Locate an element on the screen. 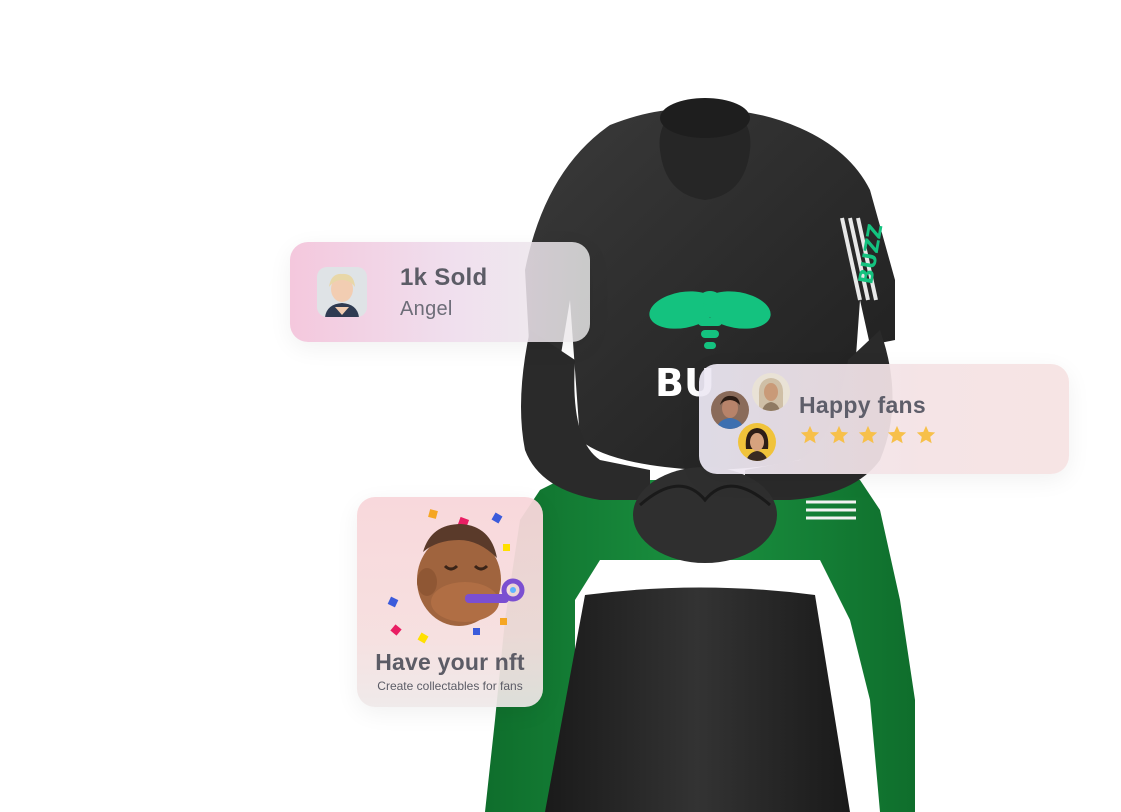 This screenshot has width=1121, height=812. nft-subtitle: Create collectables for fans is located at coordinates (450, 686).